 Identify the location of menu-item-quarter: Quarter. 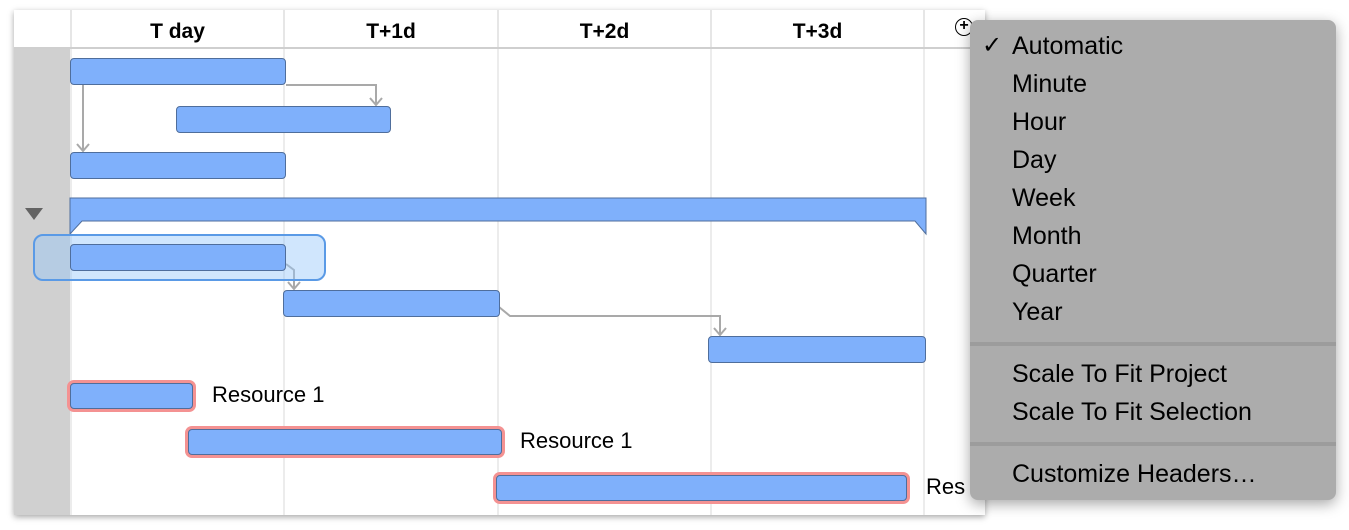
(1054, 274).